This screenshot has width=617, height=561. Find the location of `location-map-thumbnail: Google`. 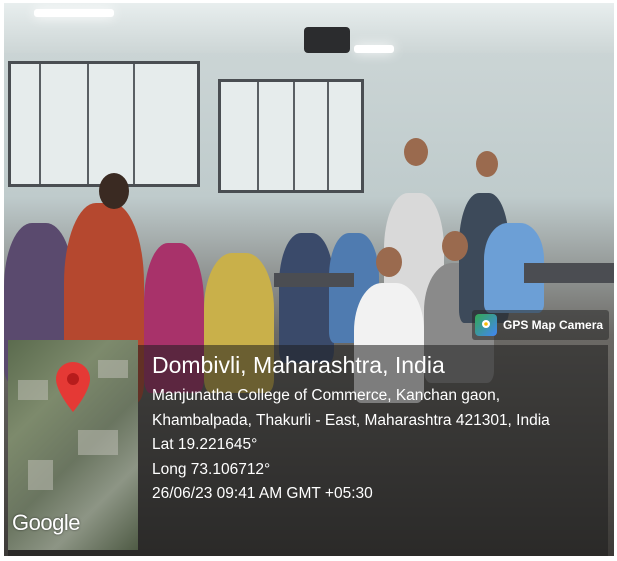

location-map-thumbnail: Google is located at coordinates (73, 445).